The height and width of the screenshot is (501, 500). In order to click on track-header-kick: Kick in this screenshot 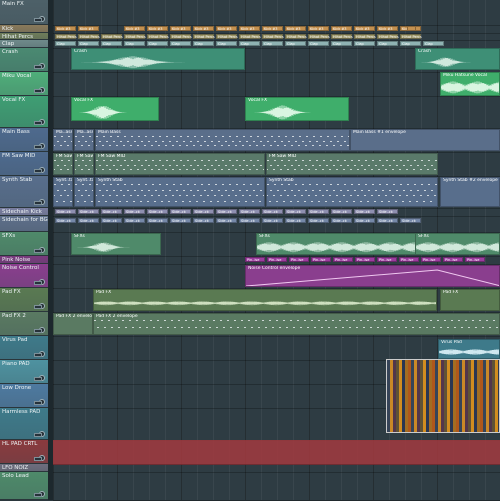, I will do `click(24, 29)`.